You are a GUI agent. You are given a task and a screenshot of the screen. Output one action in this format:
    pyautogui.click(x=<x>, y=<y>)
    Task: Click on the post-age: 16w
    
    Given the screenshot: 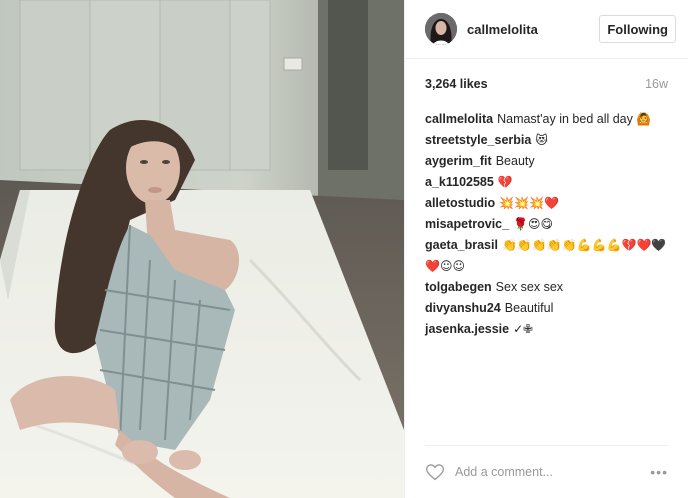 What is the action you would take?
    pyautogui.click(x=656, y=84)
    